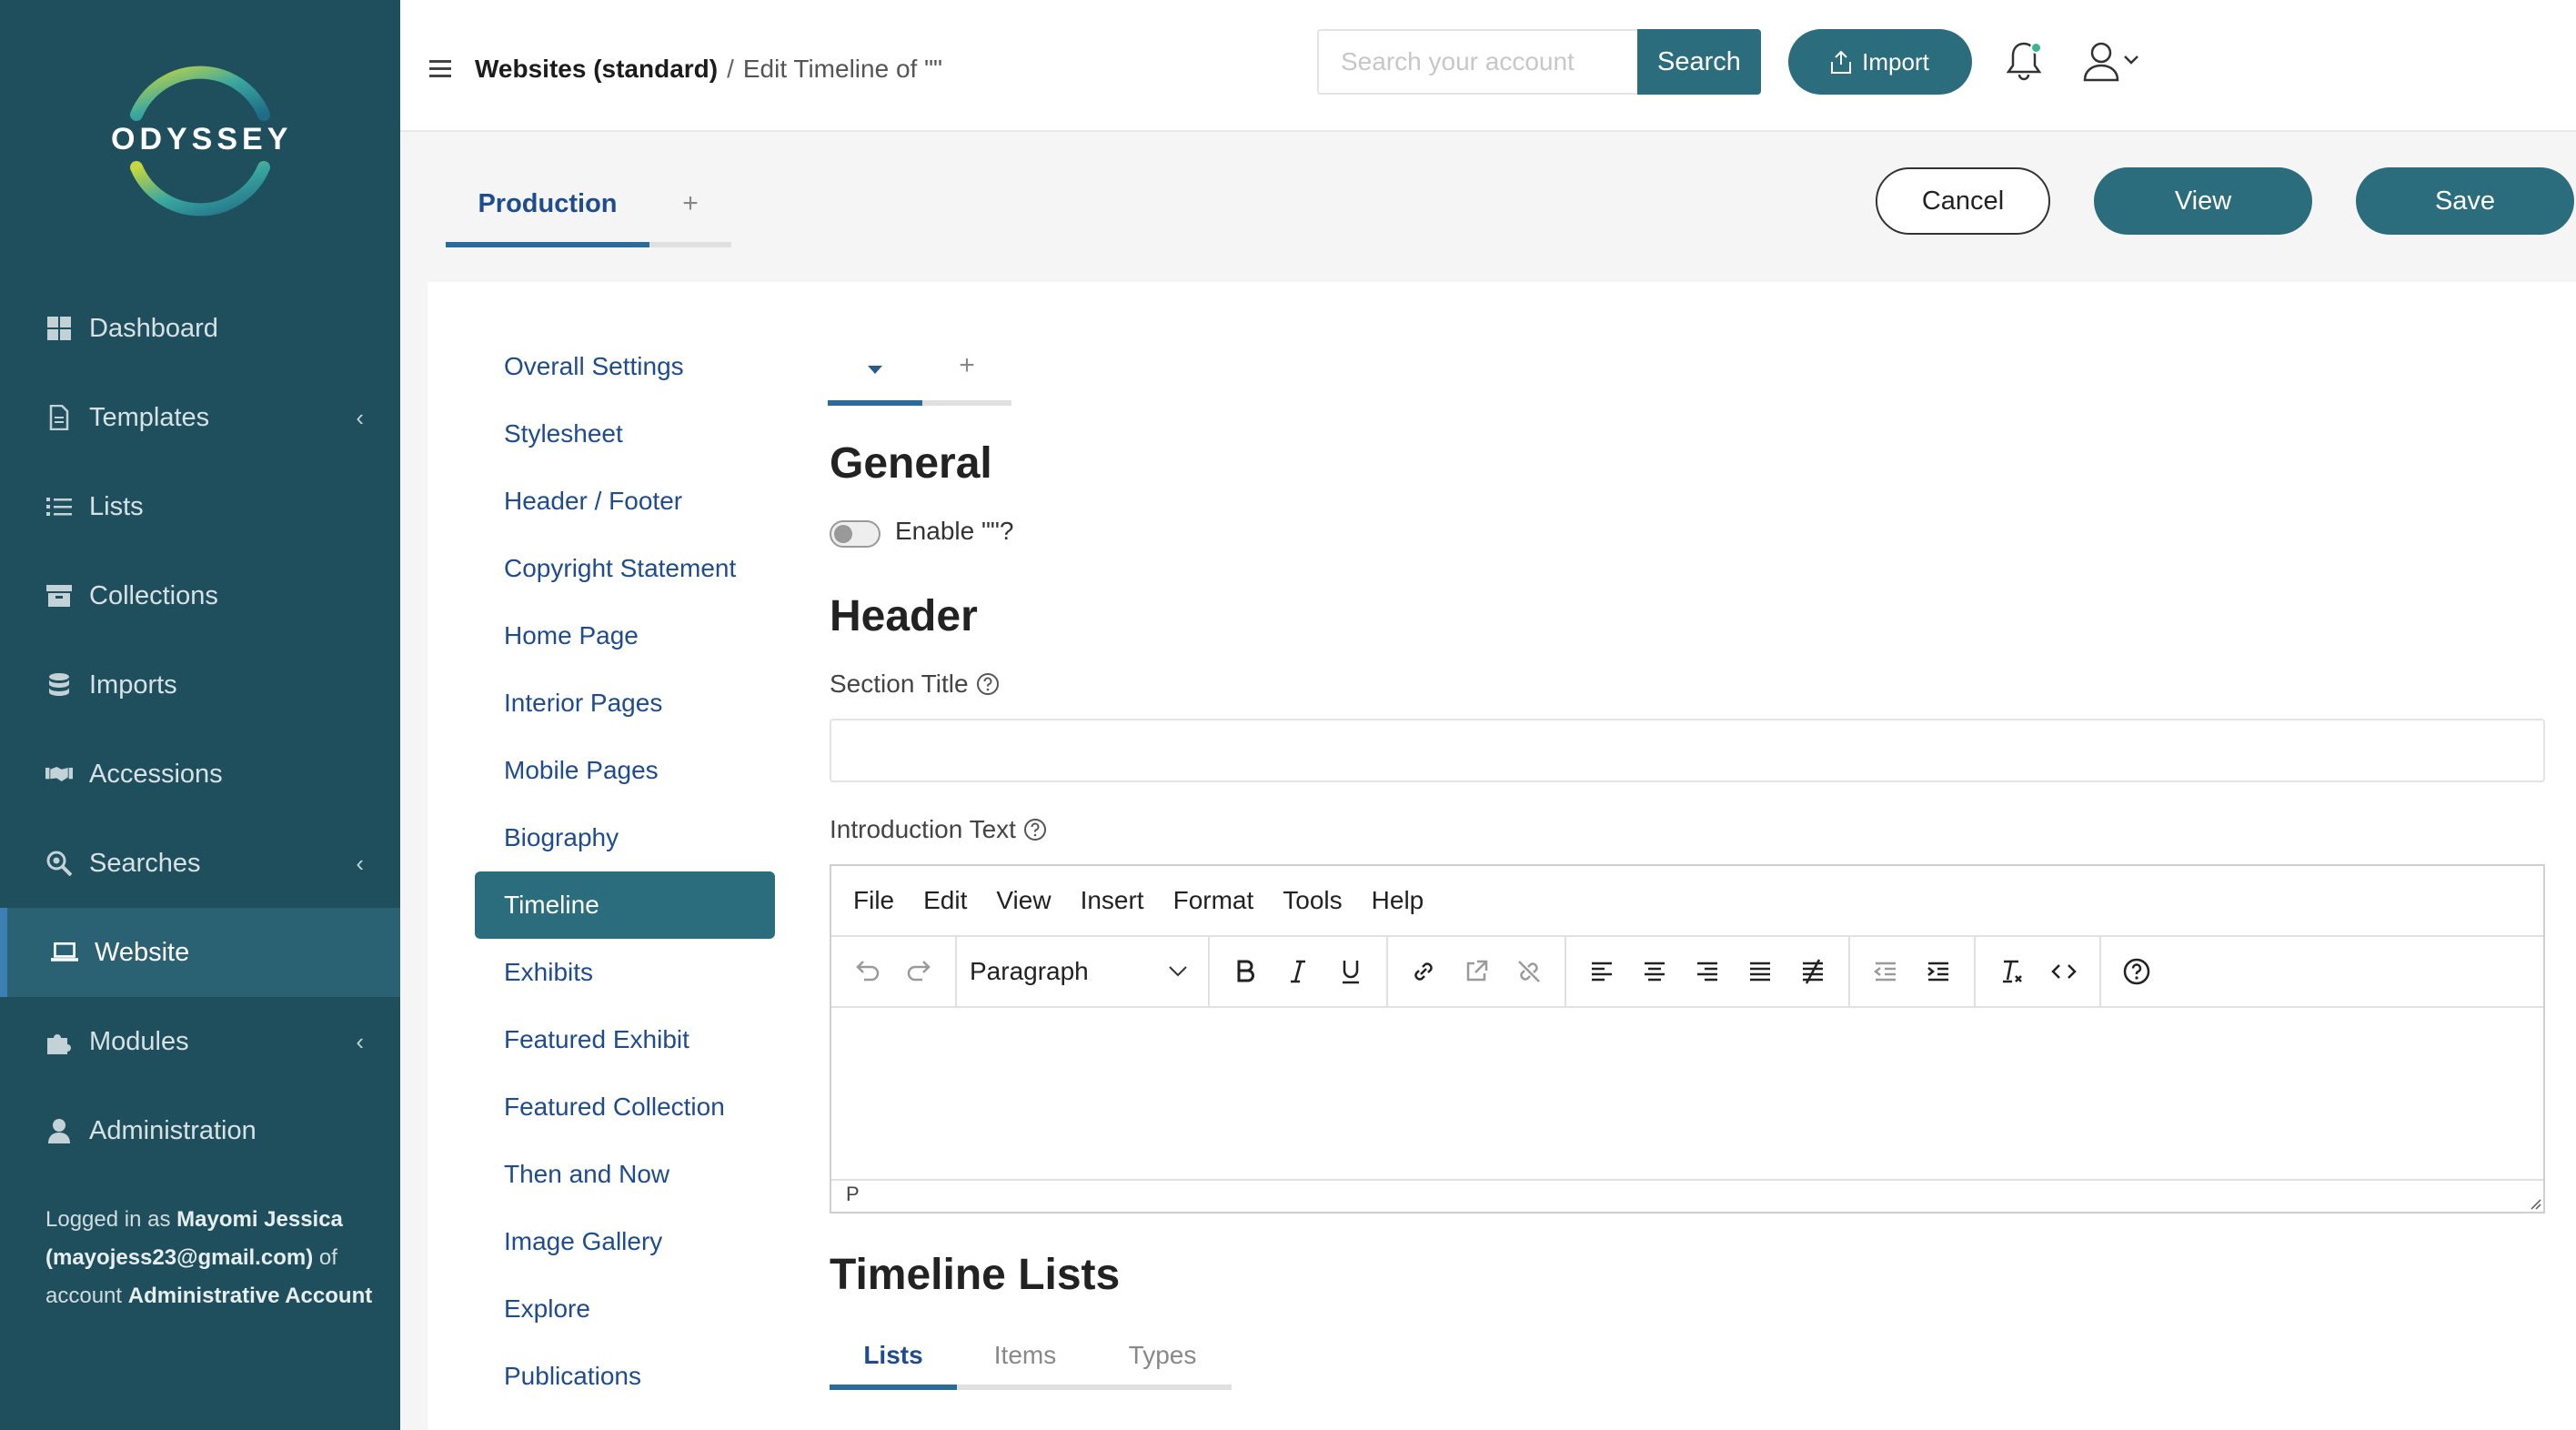 This screenshot has width=2576, height=1430. Describe the element at coordinates (625, 703) in the screenshot. I see `subnav-interior-pages: Interior Pages` at that location.